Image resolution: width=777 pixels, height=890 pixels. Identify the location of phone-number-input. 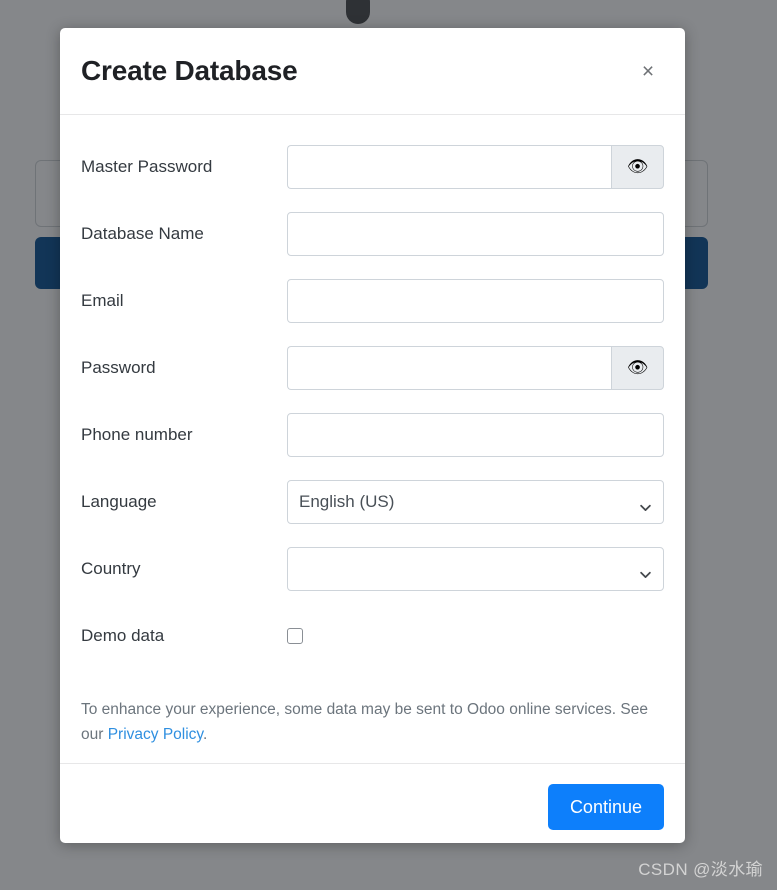
(475, 434).